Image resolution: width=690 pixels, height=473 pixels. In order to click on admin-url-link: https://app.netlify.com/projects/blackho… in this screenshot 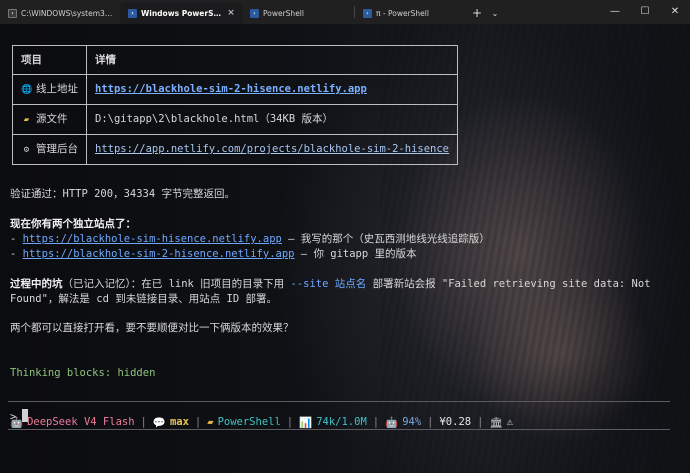, I will do `click(272, 149)`.